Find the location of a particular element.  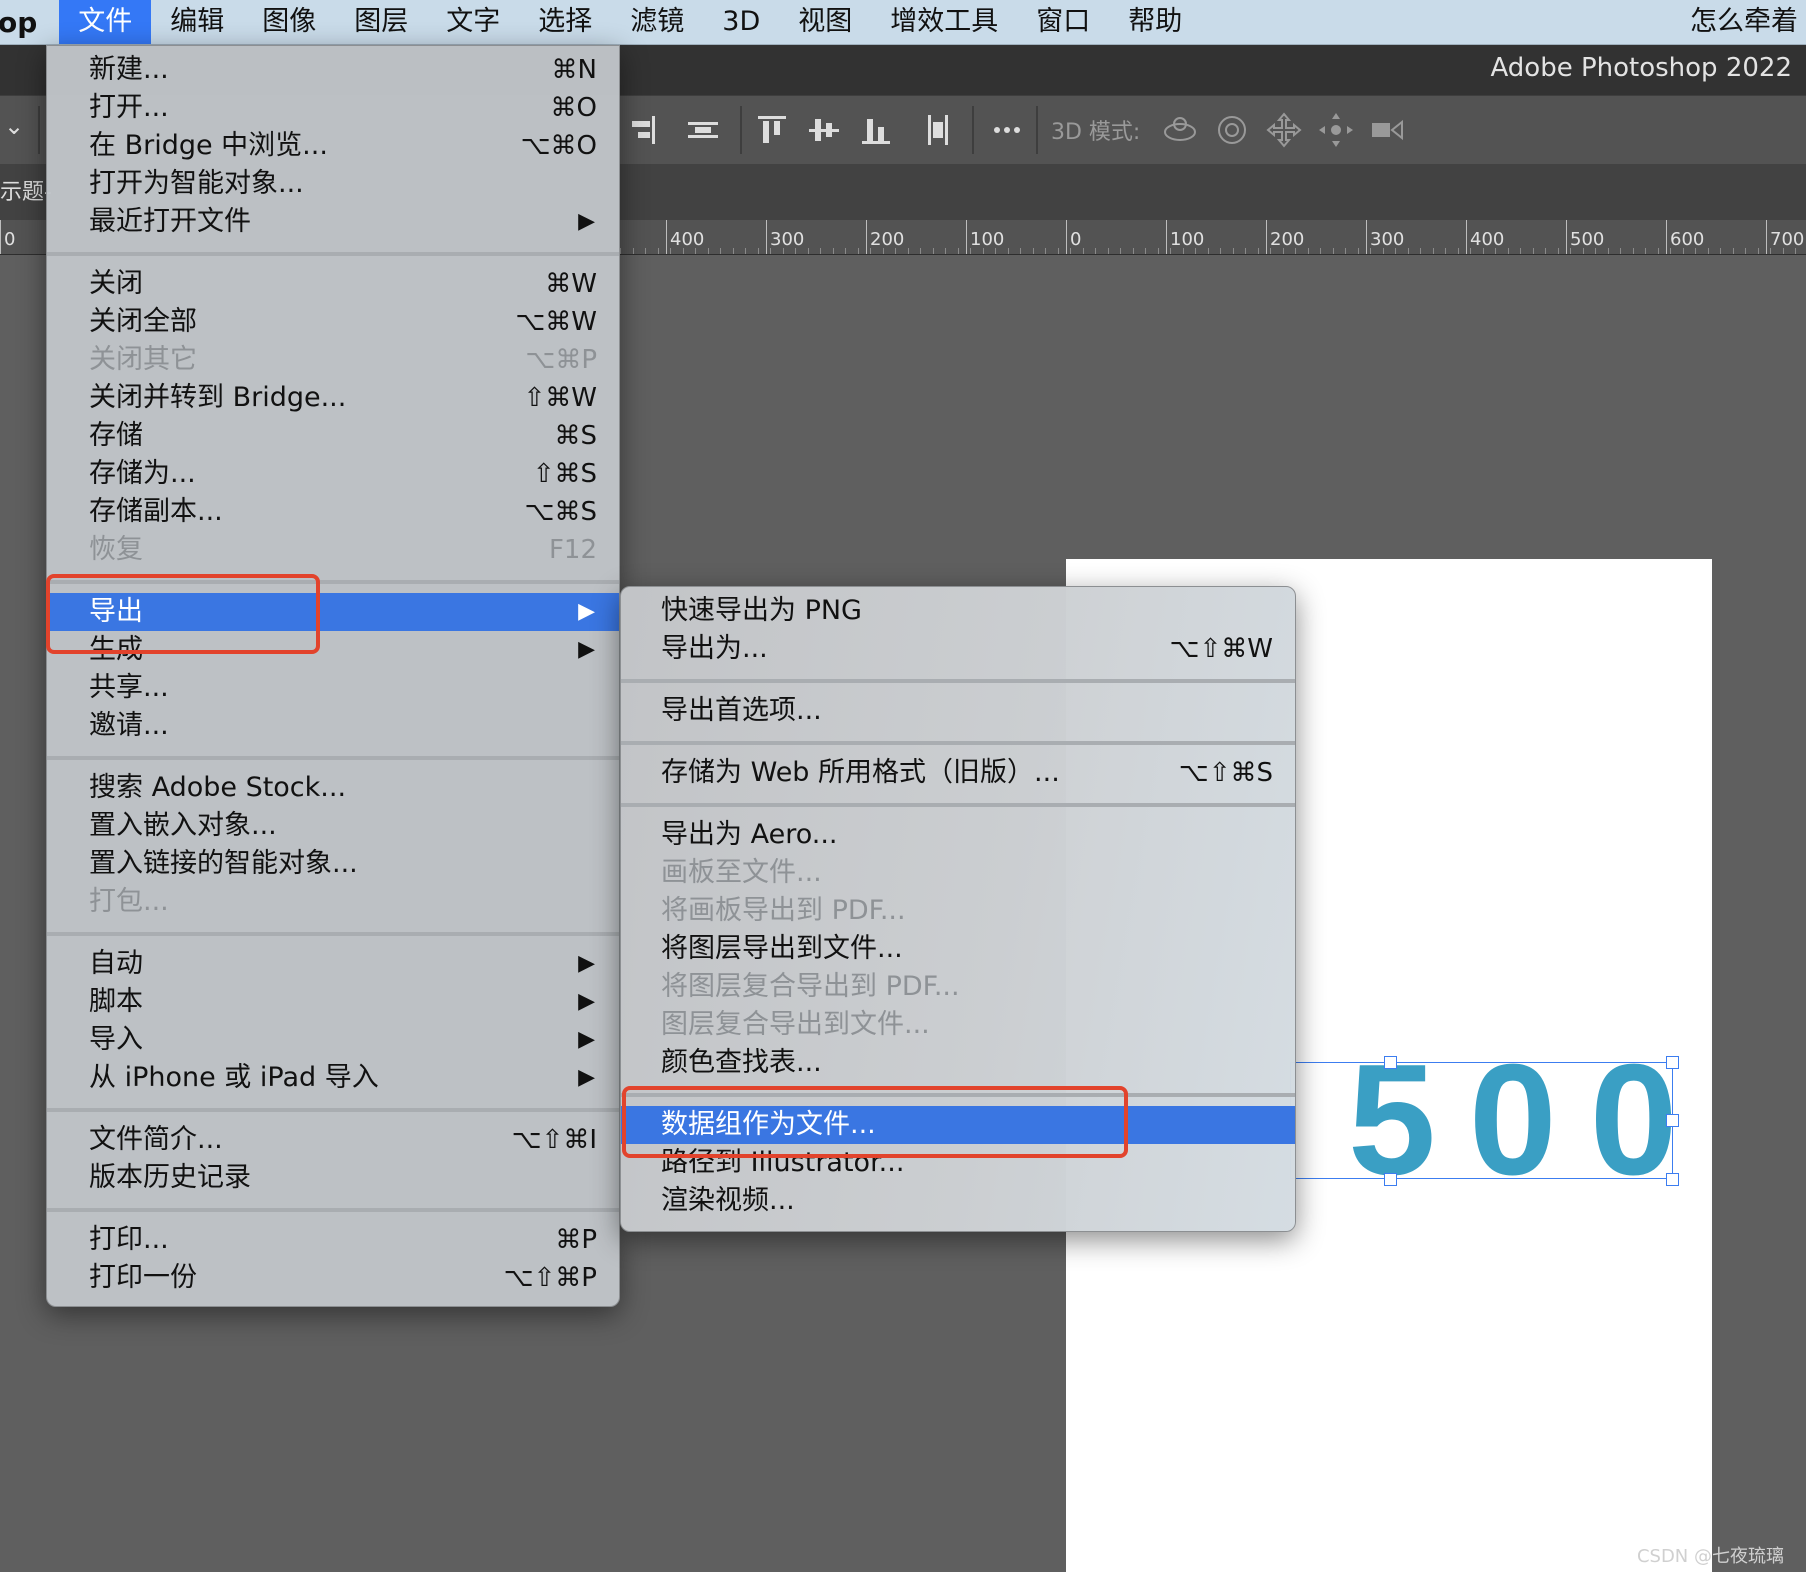

align-right-edges-icon is located at coordinates (642, 130).